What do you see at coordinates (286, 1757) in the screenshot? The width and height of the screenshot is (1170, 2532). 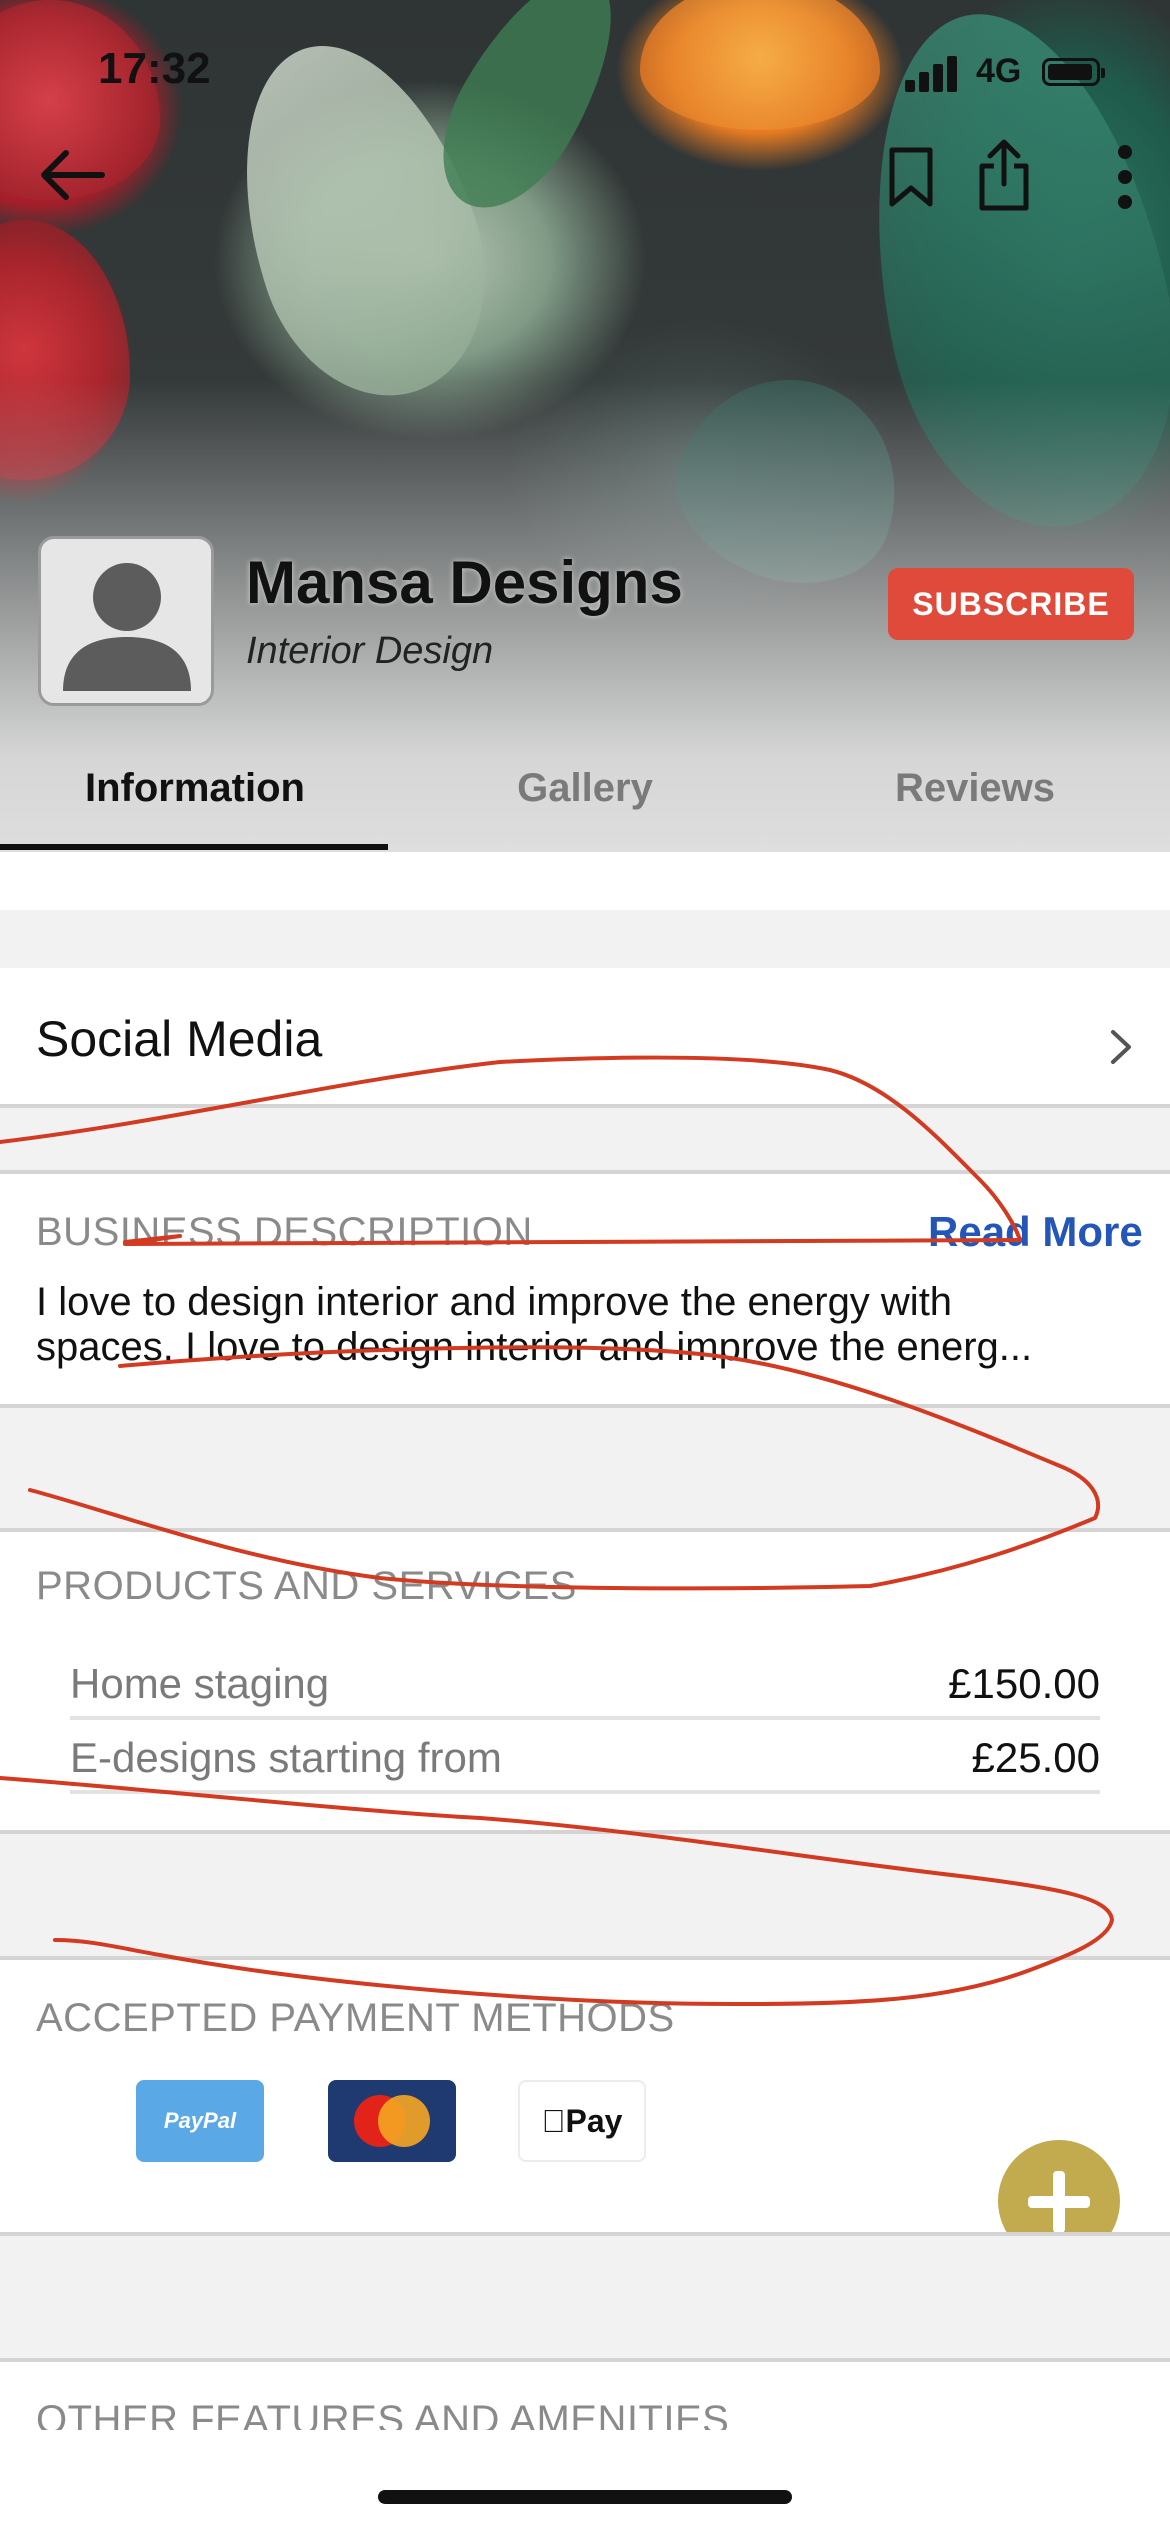 I see `product-name: E-designs starting from` at bounding box center [286, 1757].